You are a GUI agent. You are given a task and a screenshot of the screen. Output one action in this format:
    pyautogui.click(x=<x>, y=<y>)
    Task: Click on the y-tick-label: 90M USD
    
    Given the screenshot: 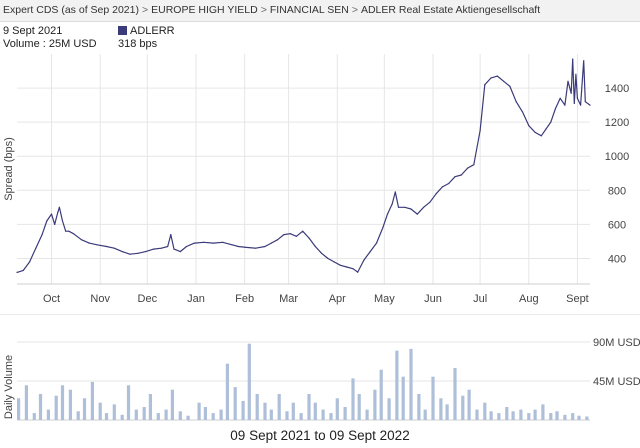 What is the action you would take?
    pyautogui.click(x=616, y=343)
    